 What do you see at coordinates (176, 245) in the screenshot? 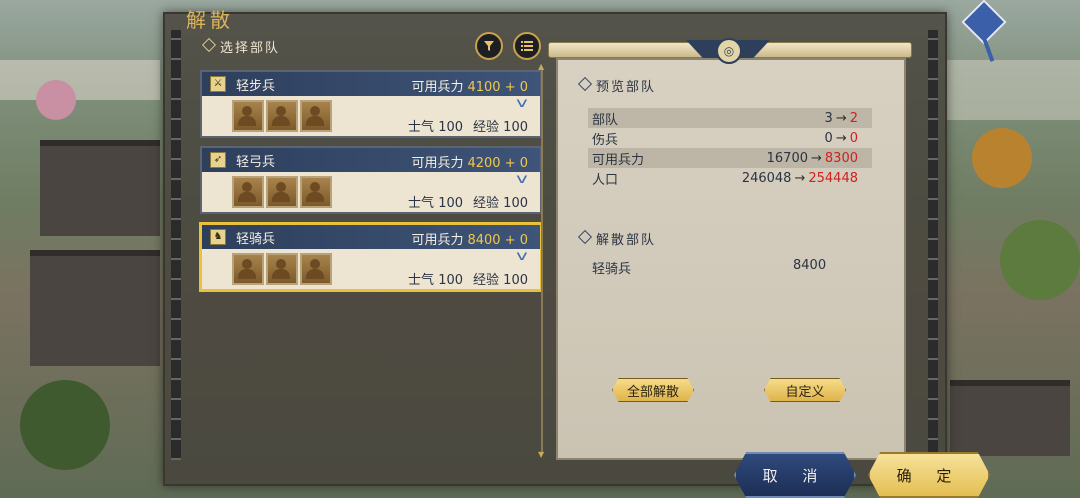
I see `left-chain-border` at bounding box center [176, 245].